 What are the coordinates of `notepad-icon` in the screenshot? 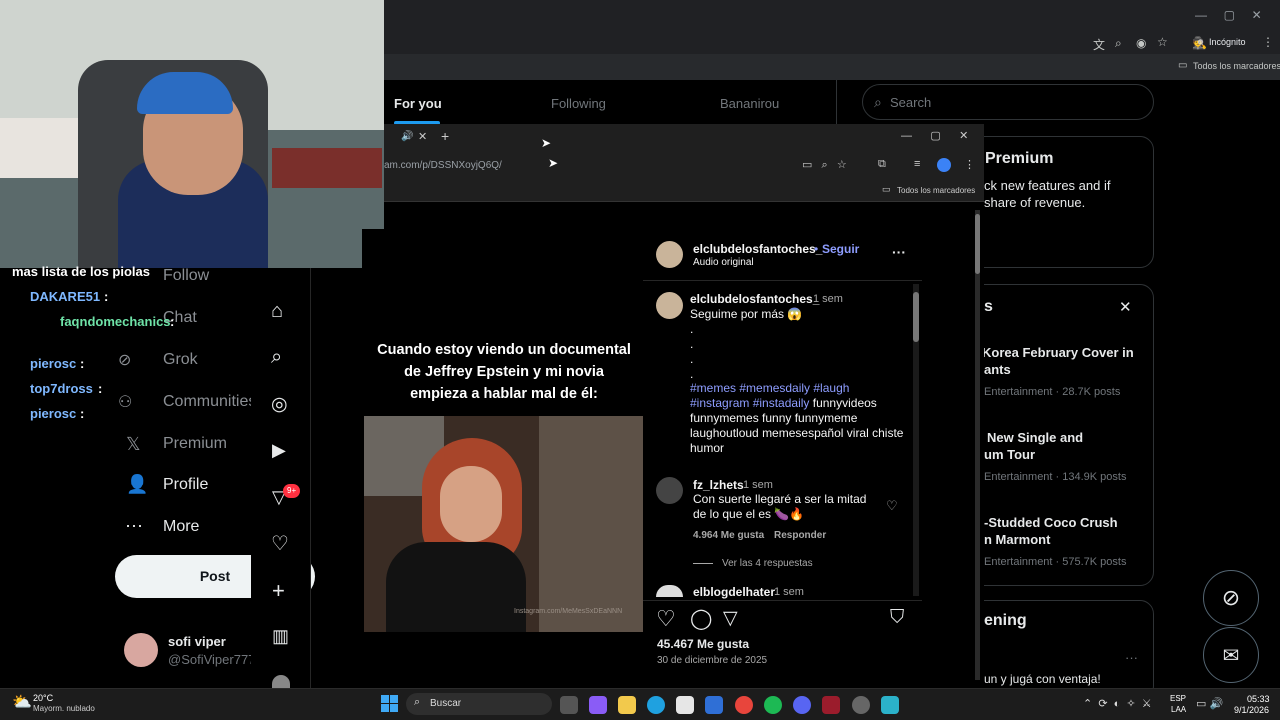 It's located at (890, 705).